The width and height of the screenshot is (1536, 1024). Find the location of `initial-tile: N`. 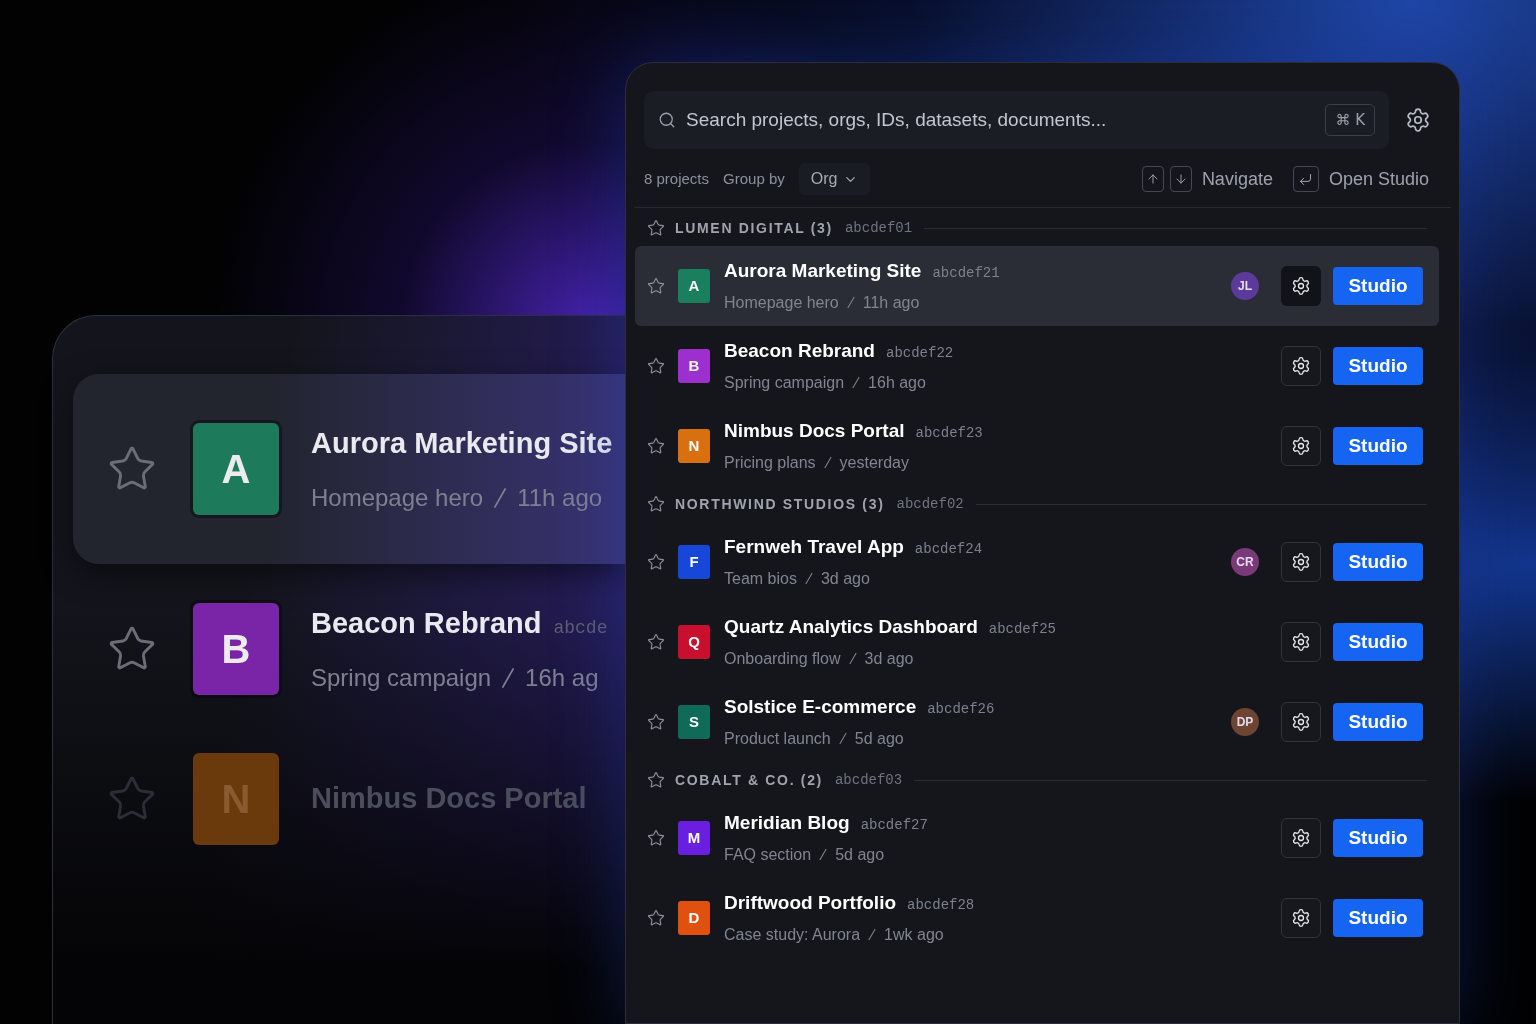

initial-tile: N is located at coordinates (694, 446).